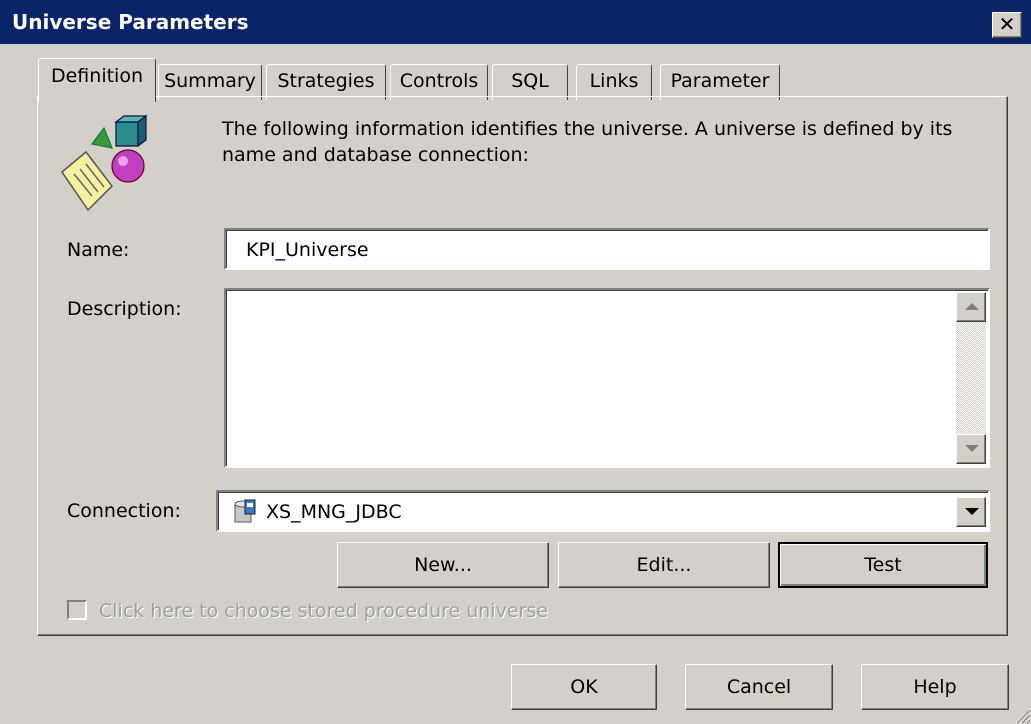 The width and height of the screenshot is (1031, 724). Describe the element at coordinates (77, 610) in the screenshot. I see `stored-procedure-checkbox` at that location.